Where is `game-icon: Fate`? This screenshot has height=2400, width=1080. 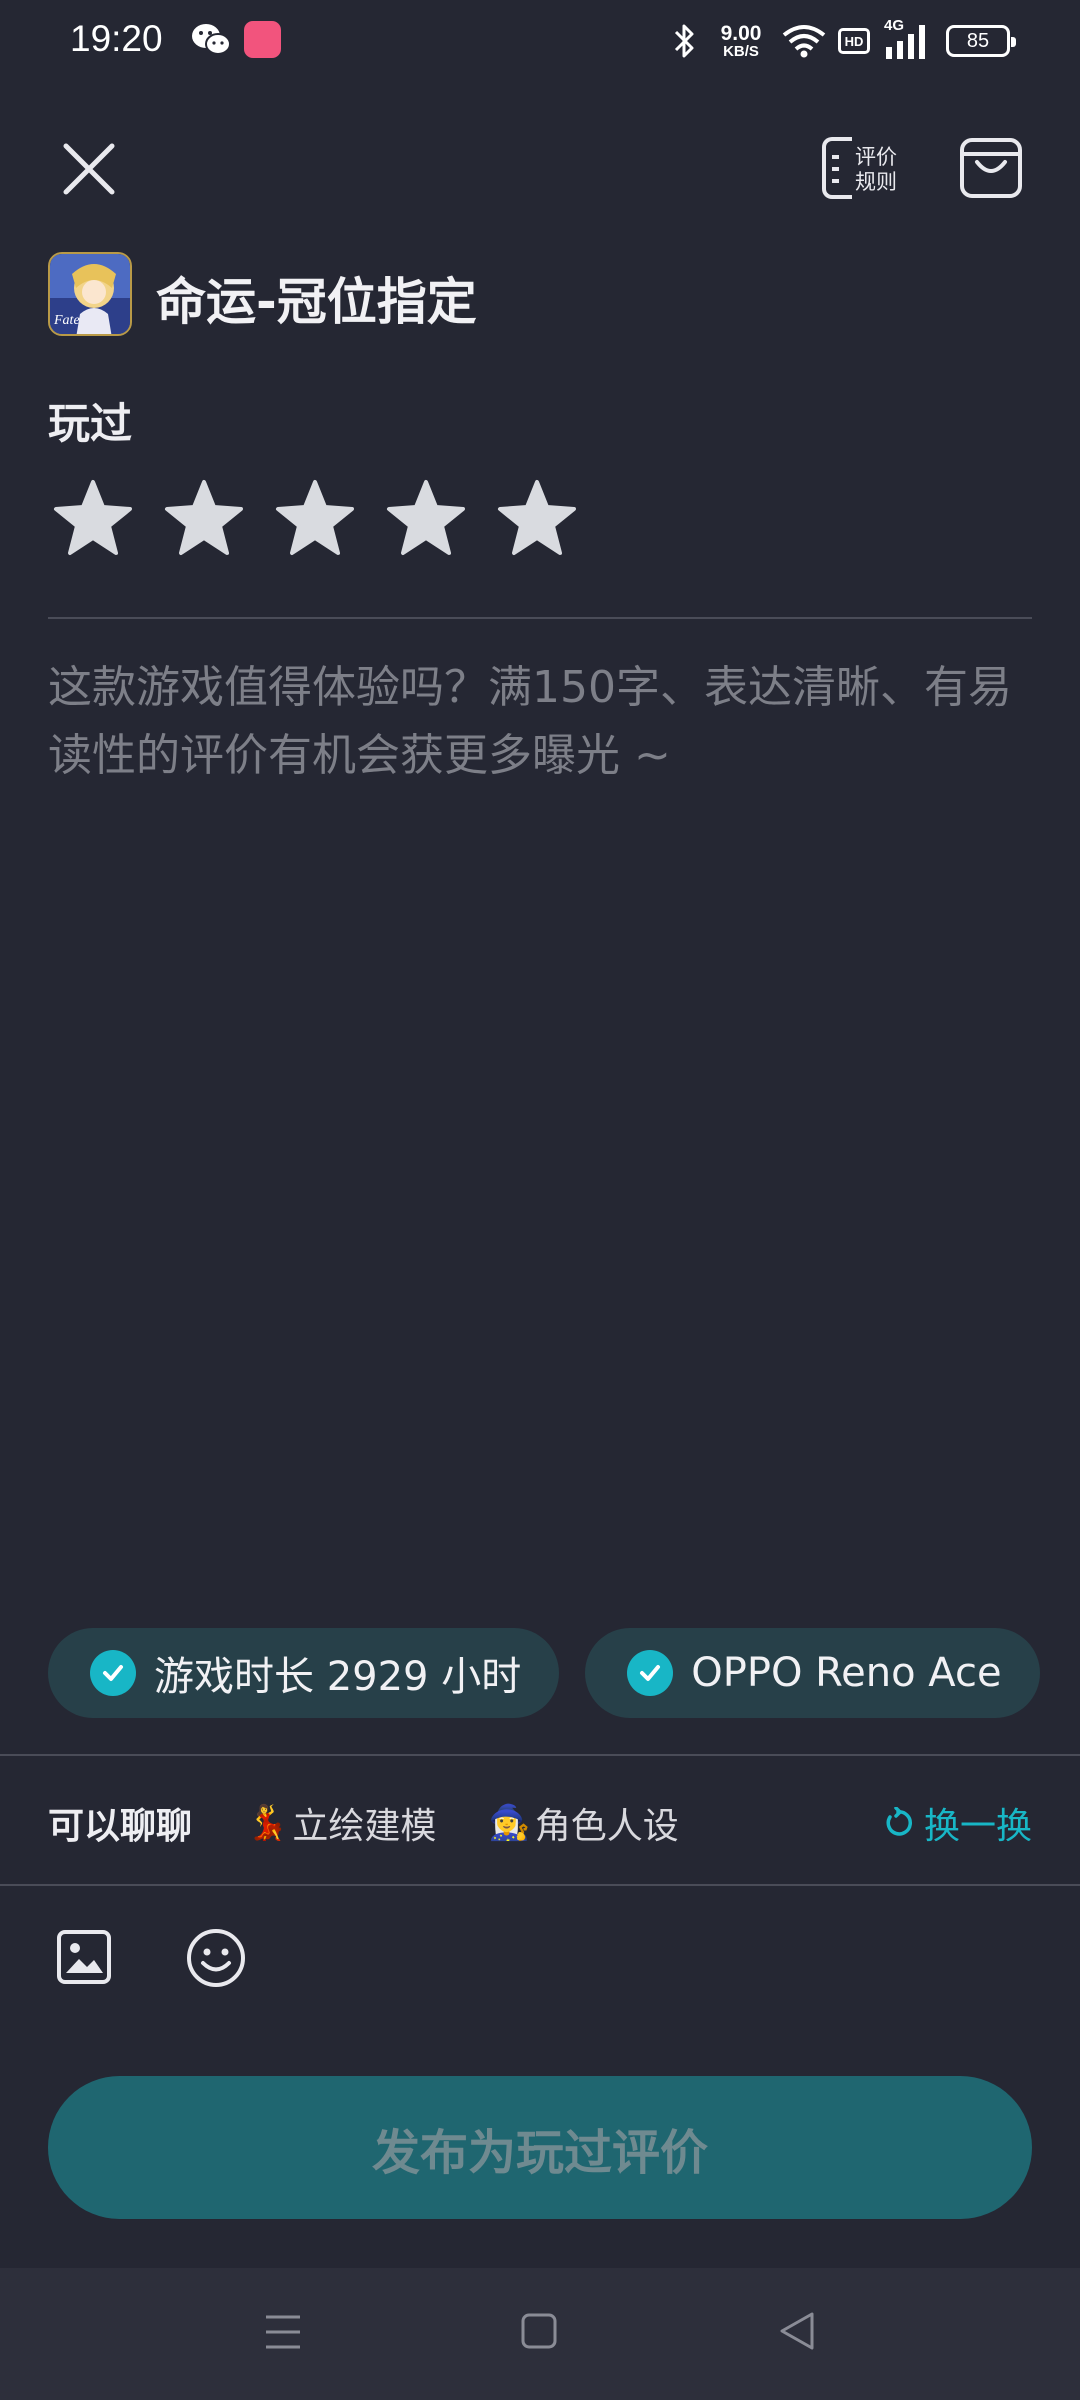
game-icon: Fate is located at coordinates (90, 294).